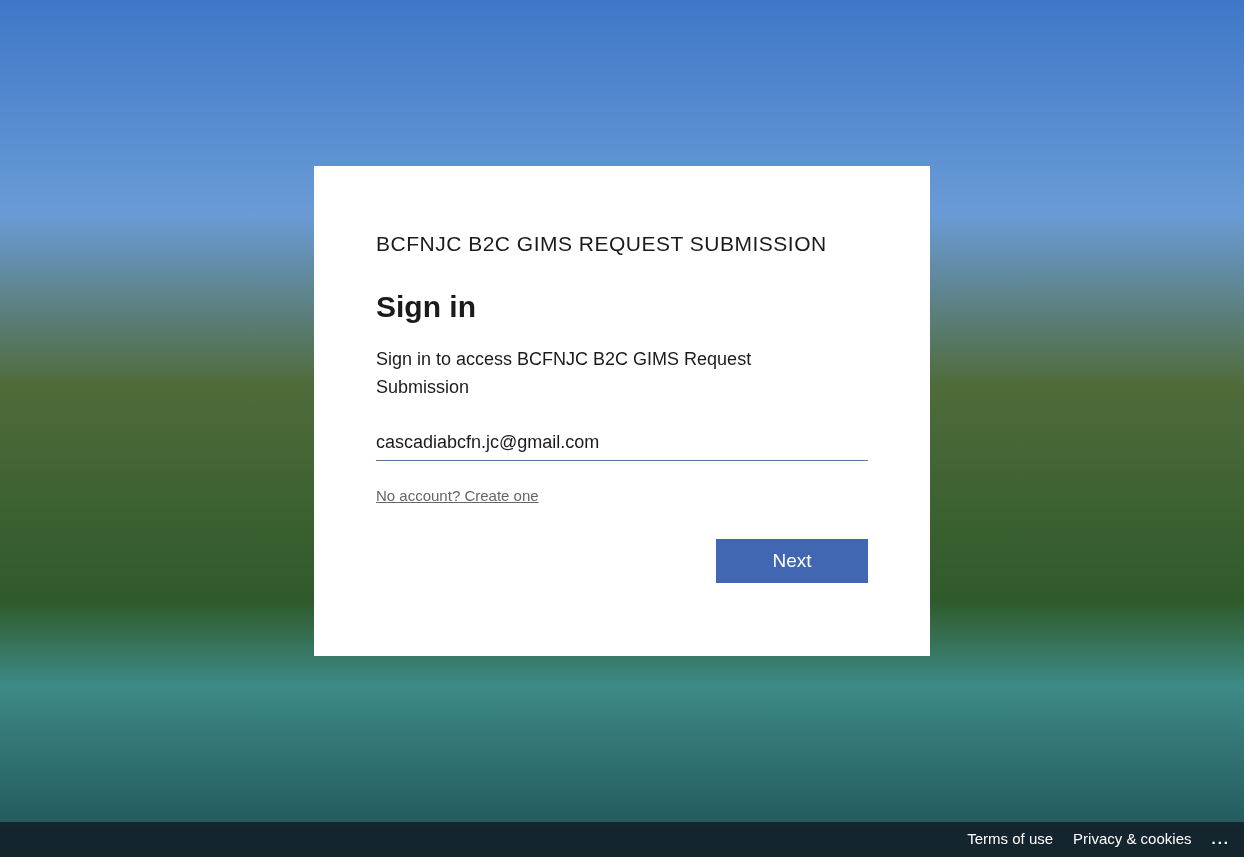 The width and height of the screenshot is (1244, 857). What do you see at coordinates (622, 442) in the screenshot?
I see `email-field: cascadiabcfn.jc@gmail.com` at bounding box center [622, 442].